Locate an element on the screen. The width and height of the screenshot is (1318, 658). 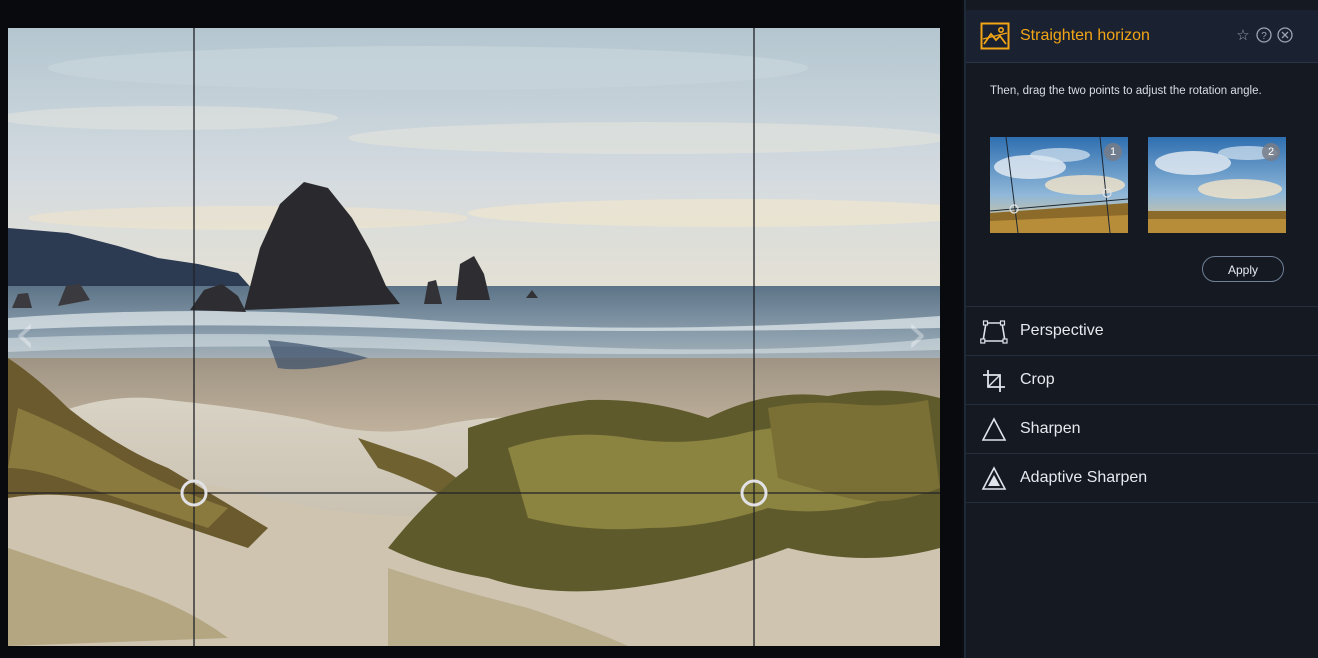
tool-perspective: Perspective is located at coordinates (1142, 330).